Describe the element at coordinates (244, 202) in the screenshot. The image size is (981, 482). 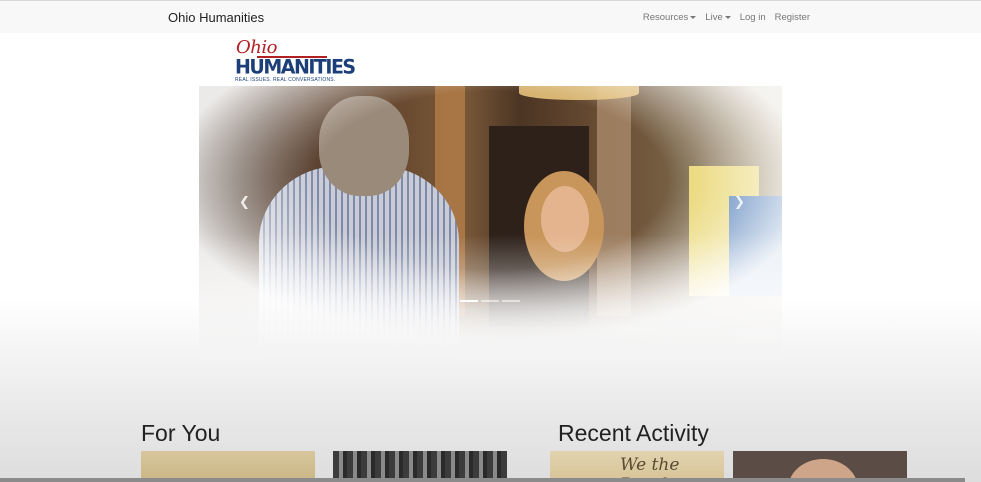
I see `chevron-left-icon: ❮` at that location.